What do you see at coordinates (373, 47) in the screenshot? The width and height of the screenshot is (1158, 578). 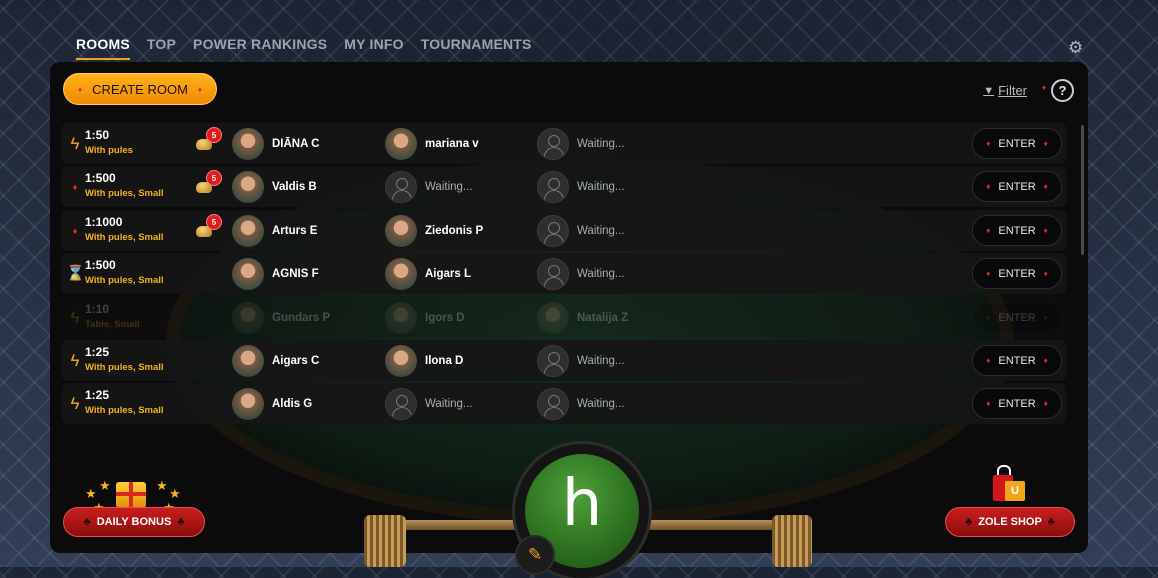 I see `tab-my-info: MY INFO` at bounding box center [373, 47].